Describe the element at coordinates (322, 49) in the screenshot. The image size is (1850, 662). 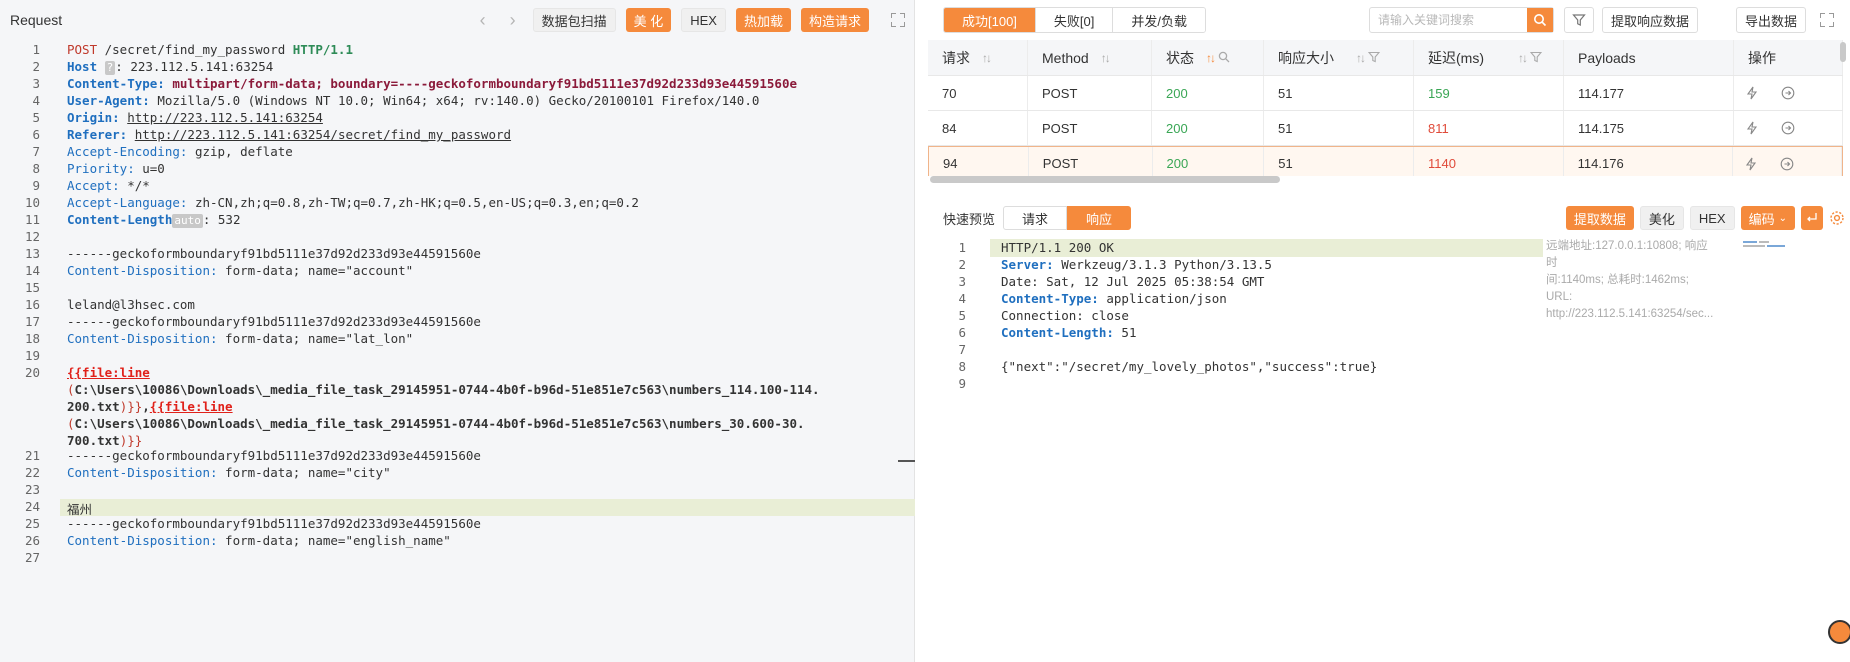
I see `http-protocol: HTTP/1.1` at that location.